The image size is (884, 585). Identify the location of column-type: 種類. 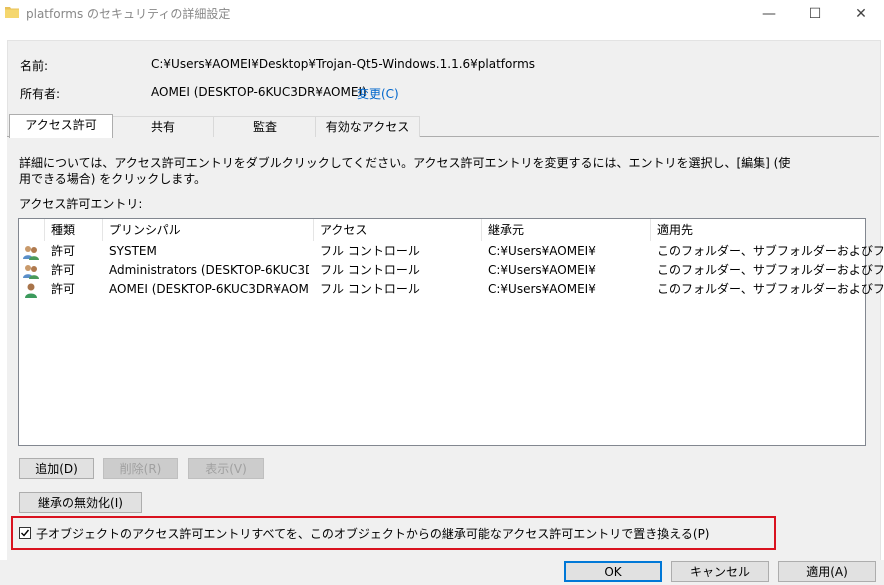
(74, 230).